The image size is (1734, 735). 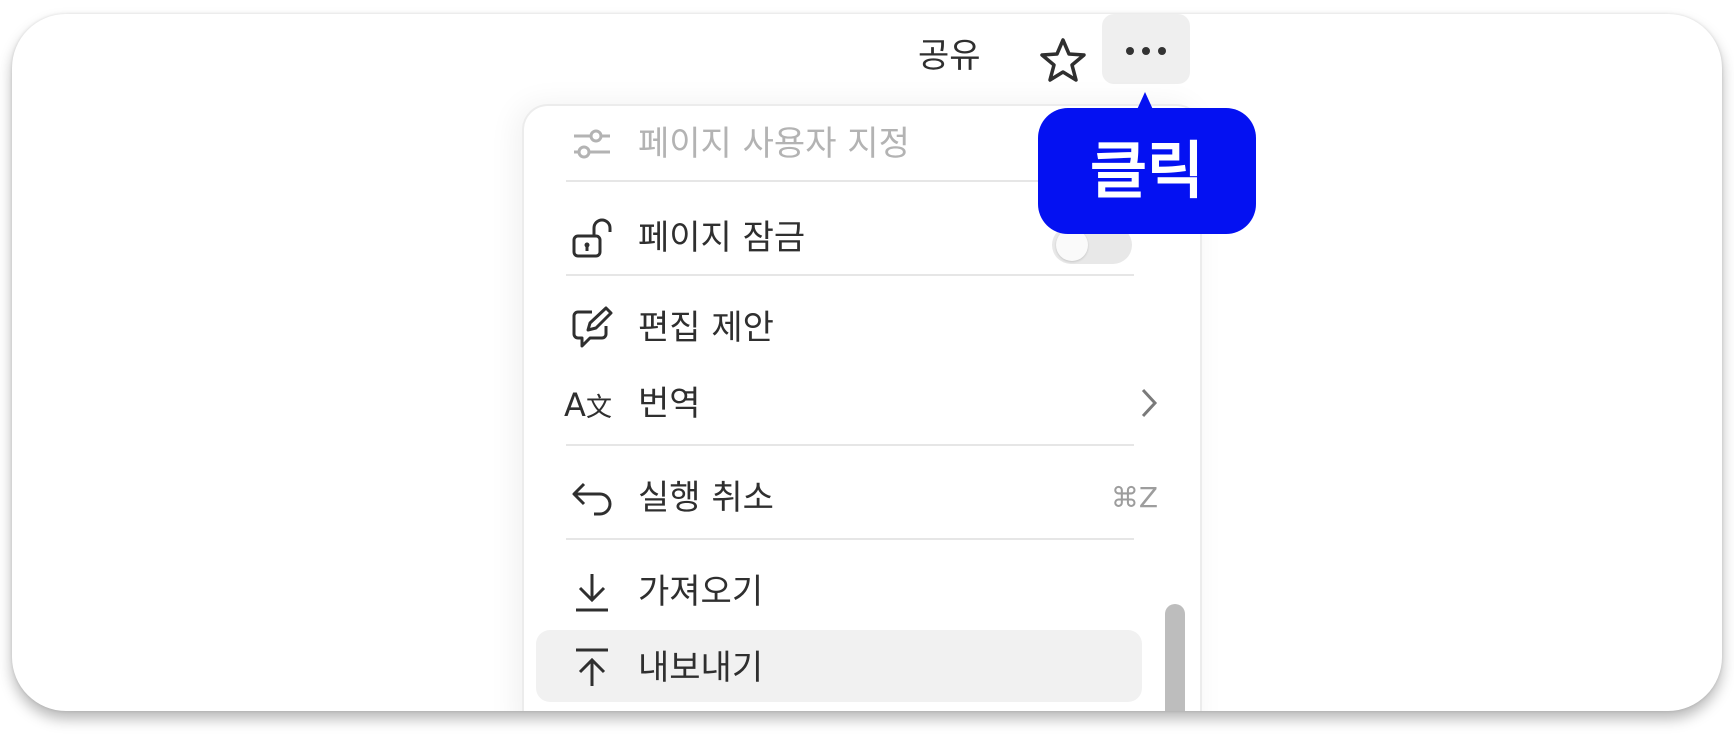 I want to click on menu-item-undo: 실행 취소 ⌘Z, so click(x=862, y=498).